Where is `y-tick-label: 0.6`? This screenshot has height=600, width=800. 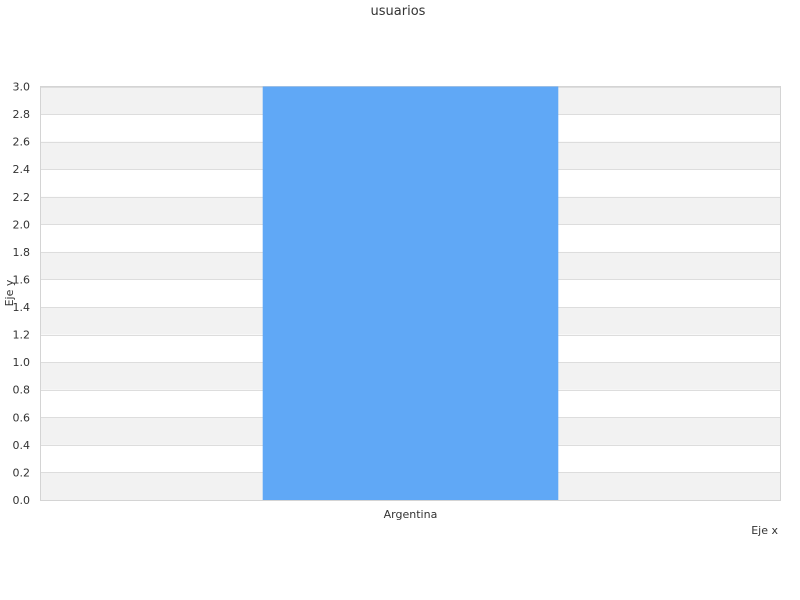 y-tick-label: 0.6 is located at coordinates (22, 417).